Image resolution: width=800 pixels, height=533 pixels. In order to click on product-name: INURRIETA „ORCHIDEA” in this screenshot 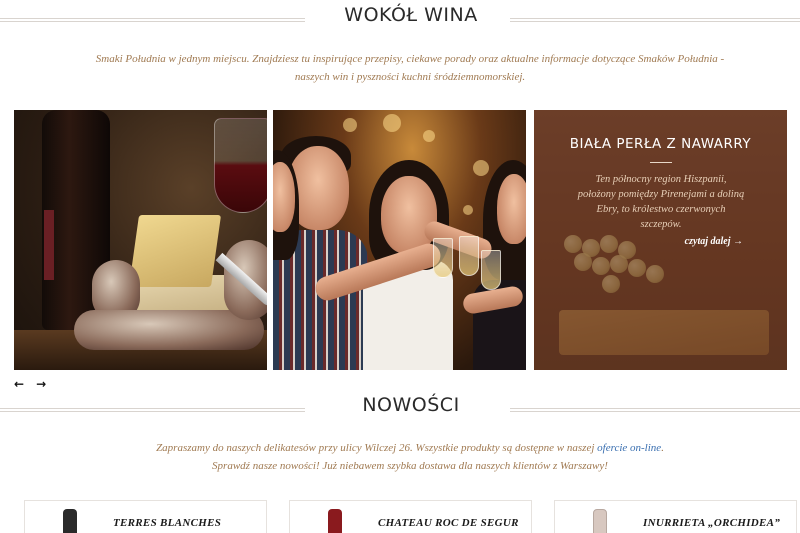, I will do `click(711, 523)`.